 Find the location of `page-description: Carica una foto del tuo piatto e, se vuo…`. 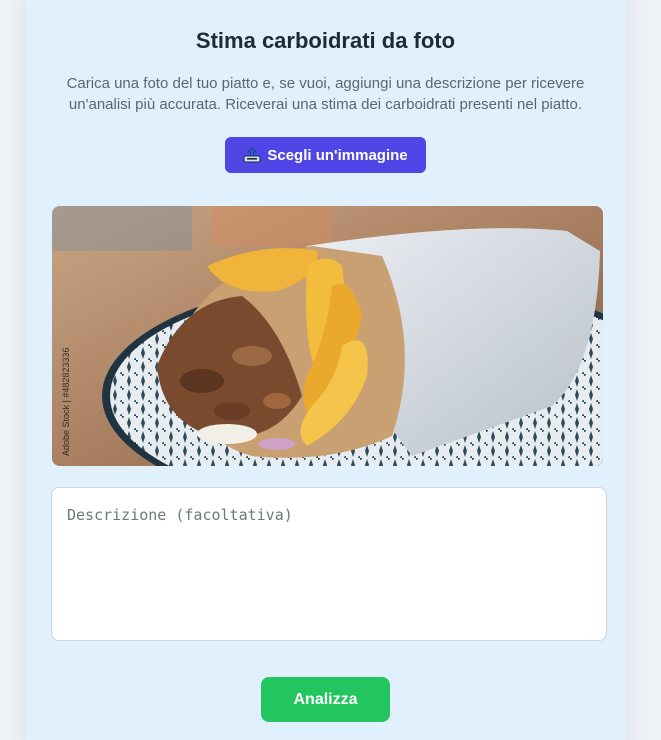

page-description: Carica una foto del tuo piatto e, se vuo… is located at coordinates (325, 94).